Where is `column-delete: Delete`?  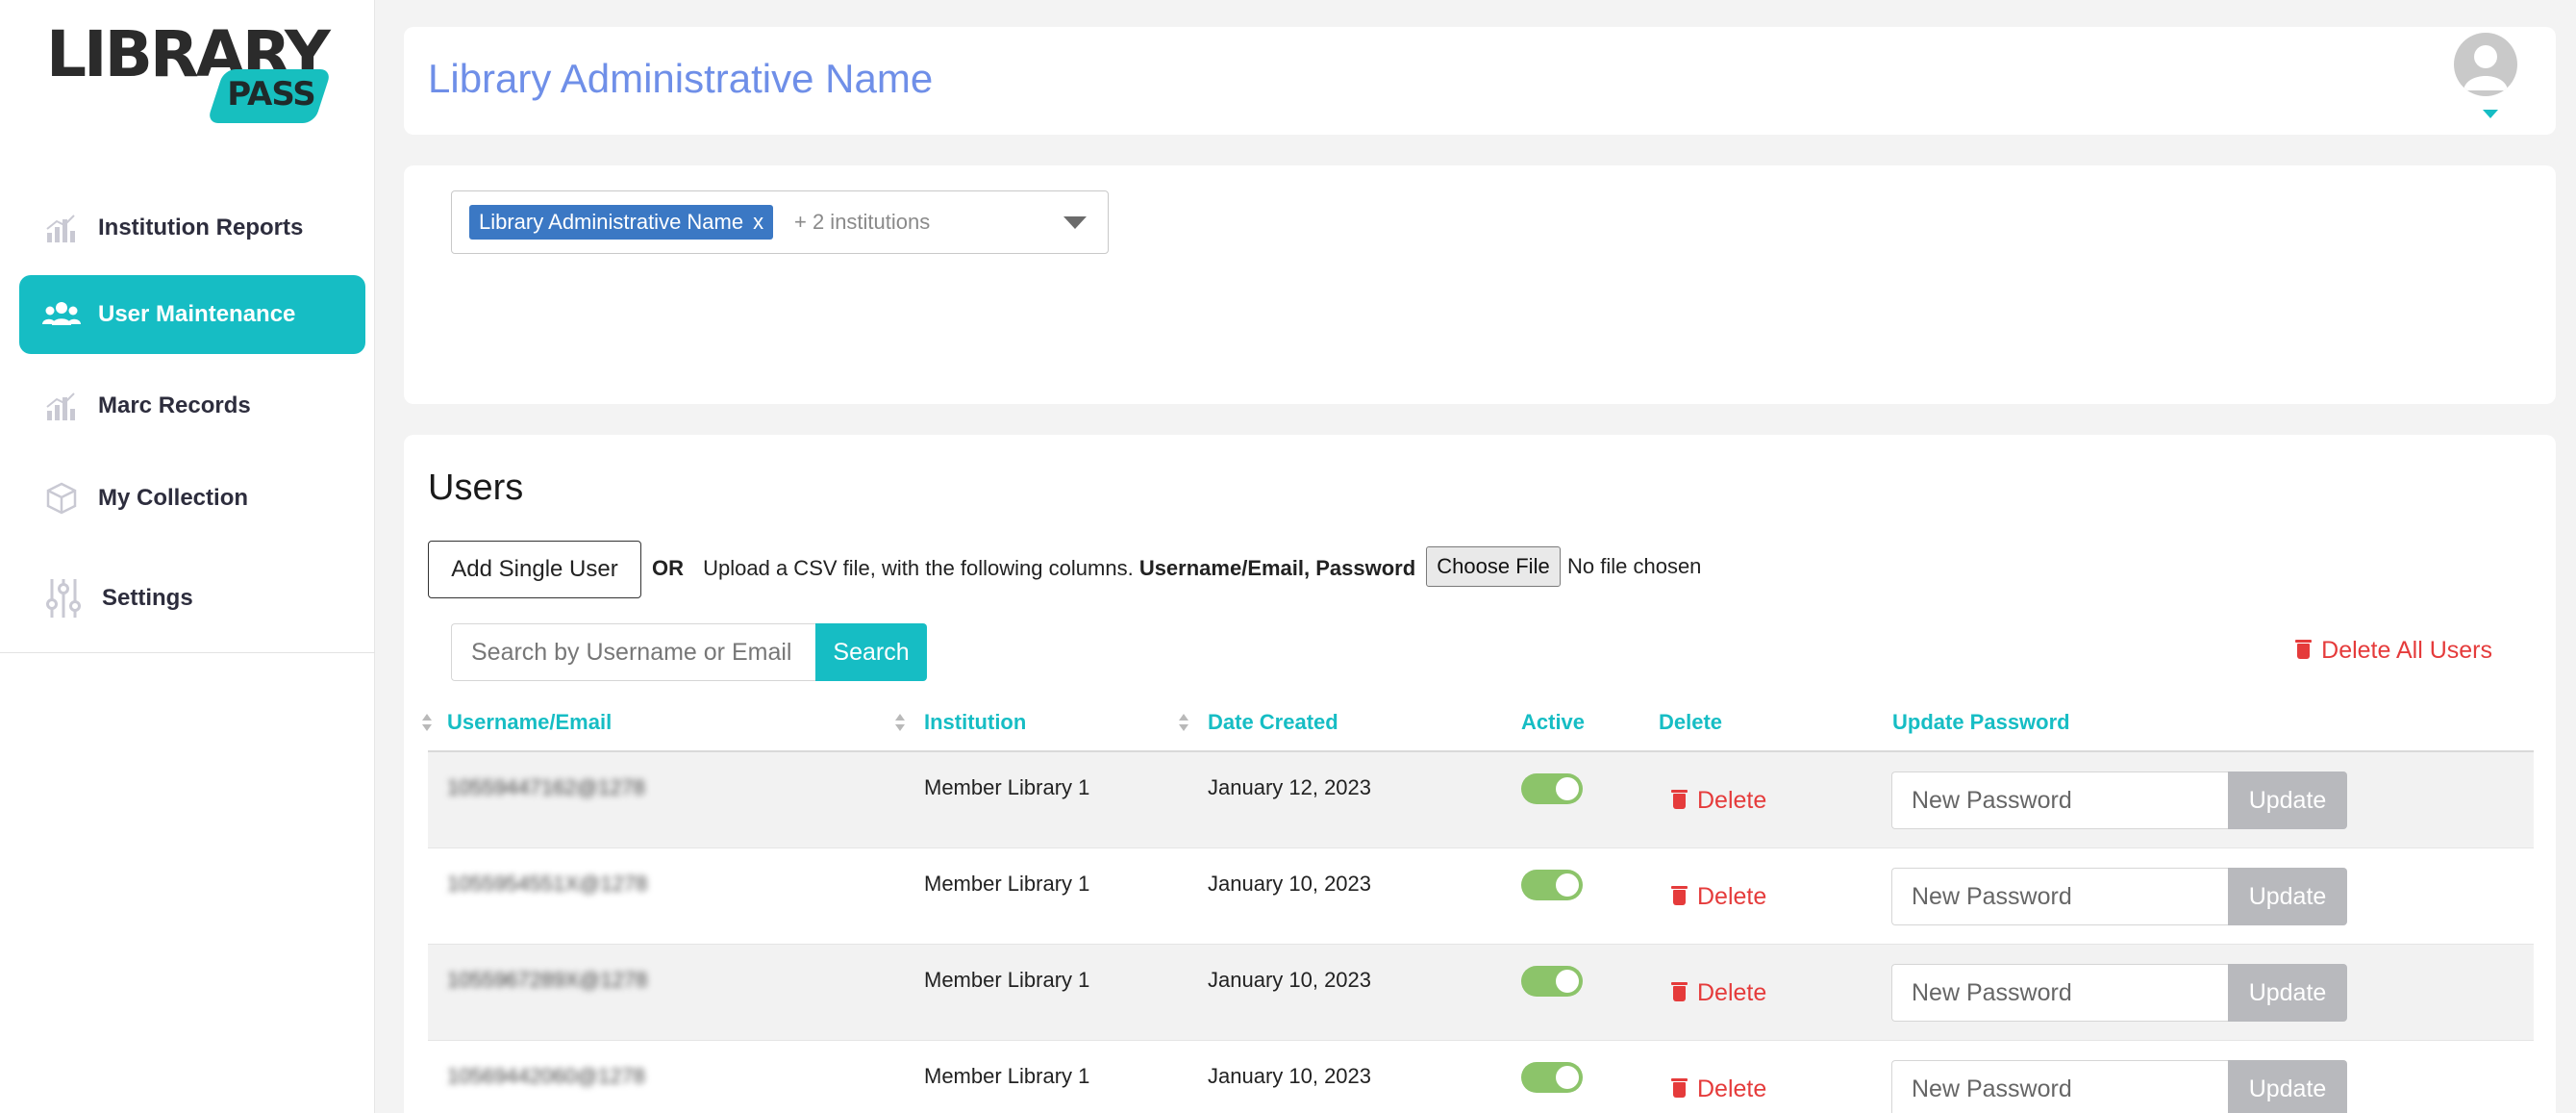
column-delete: Delete is located at coordinates (1691, 722).